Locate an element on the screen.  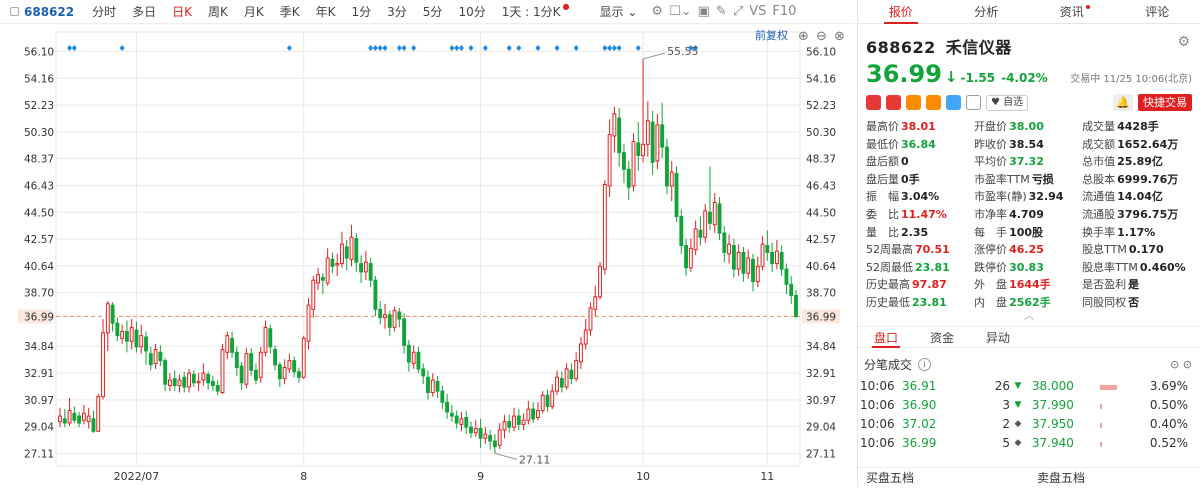
tab-panel: 盘口 is located at coordinates (886, 337).